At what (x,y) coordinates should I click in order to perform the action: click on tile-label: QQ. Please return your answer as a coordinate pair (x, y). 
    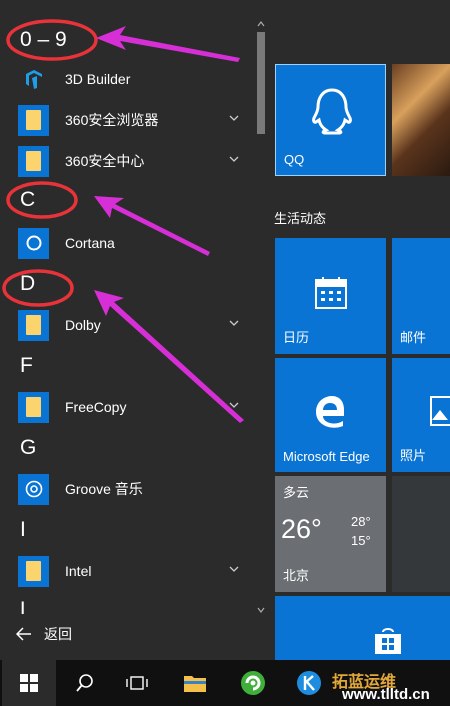
    Looking at the image, I should click on (294, 159).